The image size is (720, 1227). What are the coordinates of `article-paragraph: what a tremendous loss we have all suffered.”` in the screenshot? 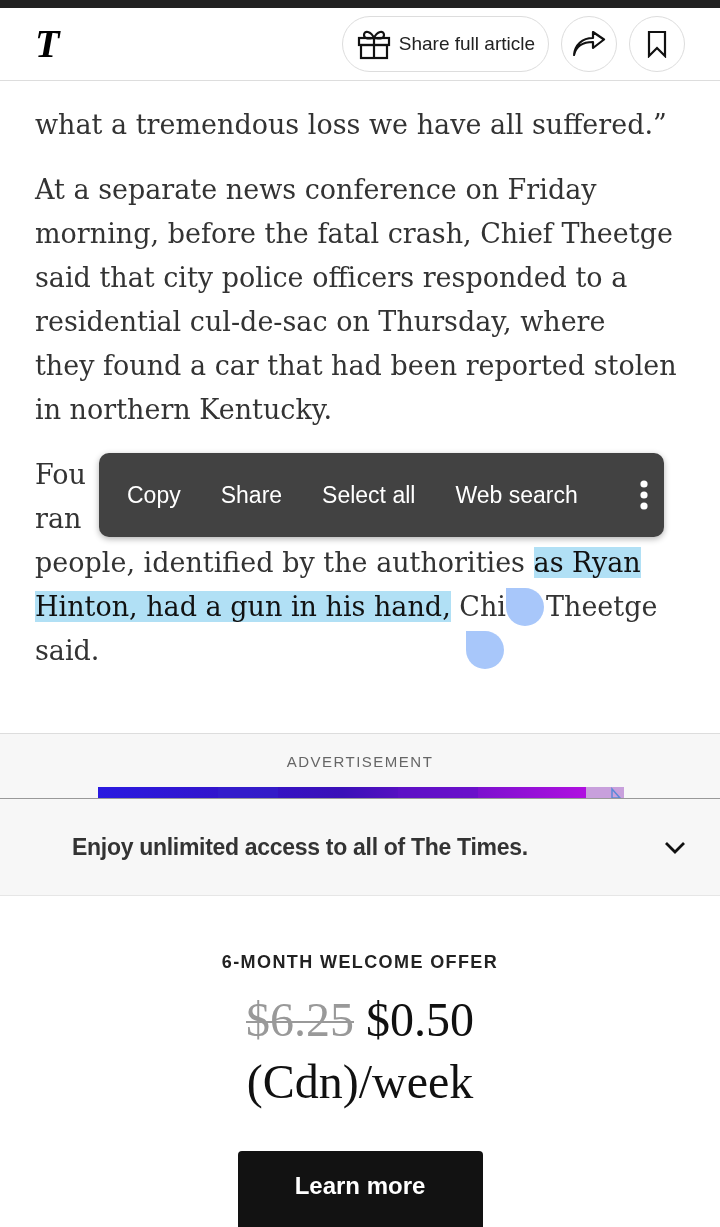 It's located at (351, 125).